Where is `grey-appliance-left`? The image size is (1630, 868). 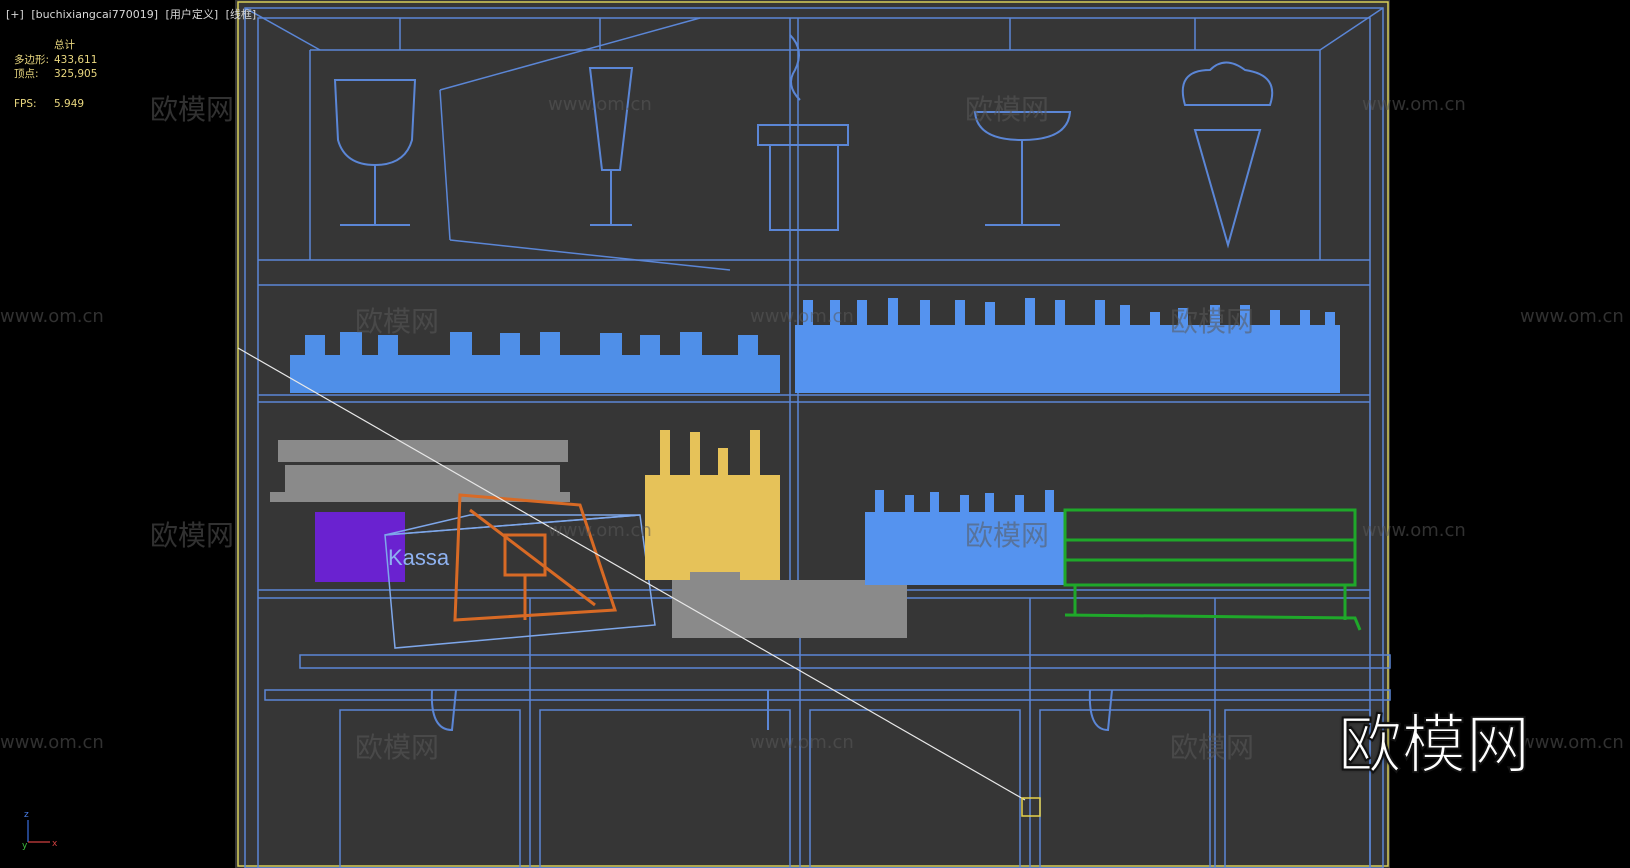
grey-appliance-left is located at coordinates (420, 471).